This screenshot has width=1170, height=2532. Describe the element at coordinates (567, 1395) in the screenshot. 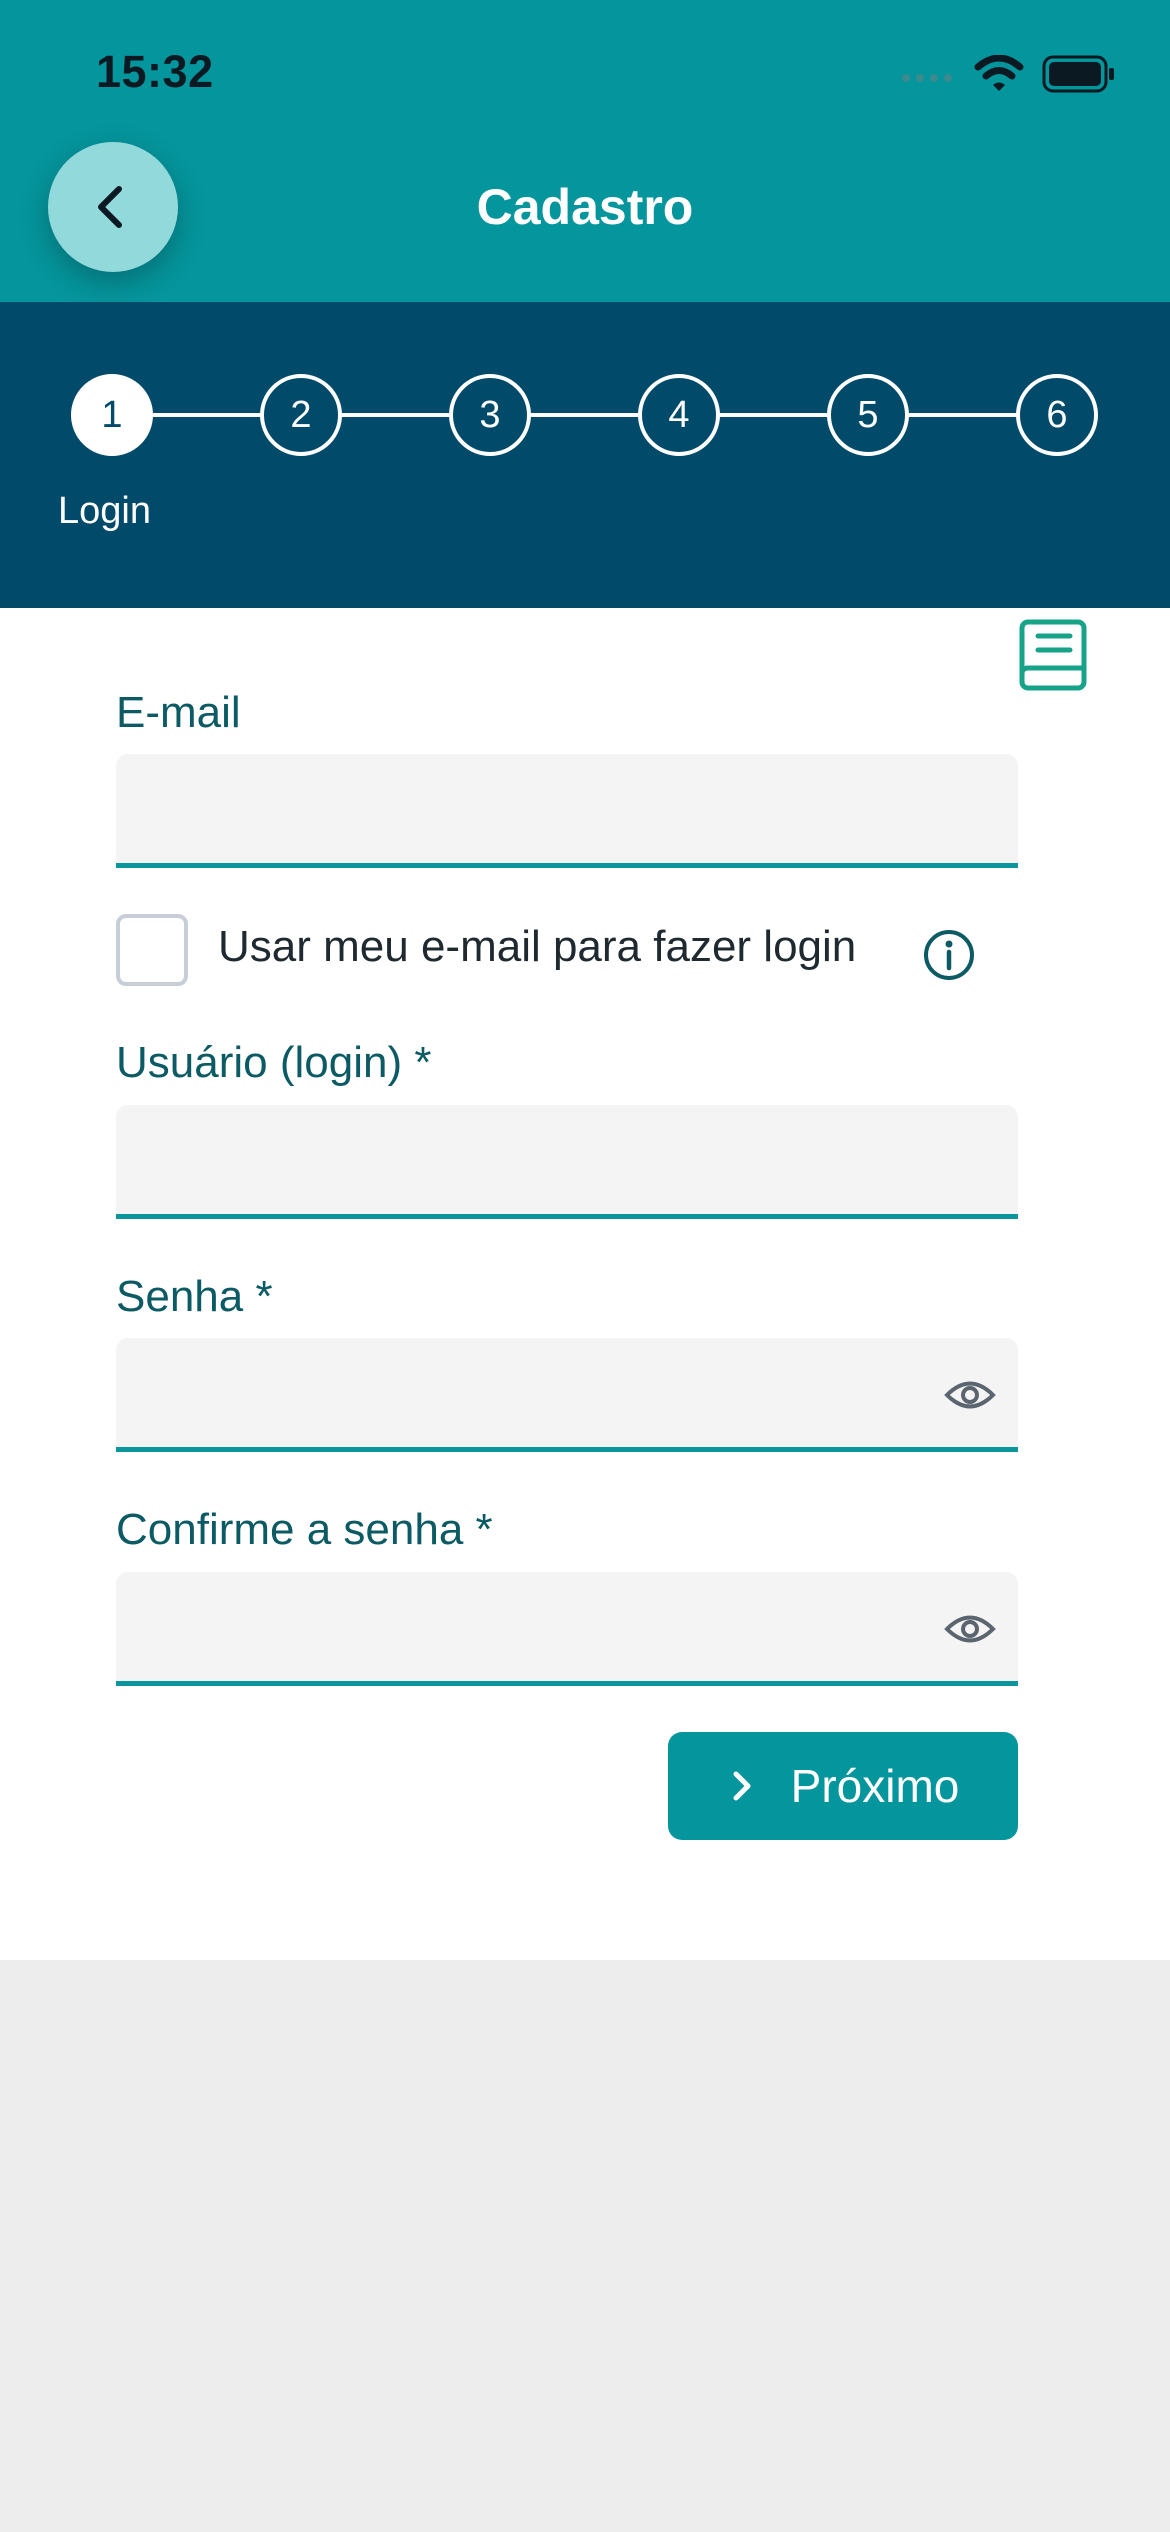

I see `password-field` at that location.